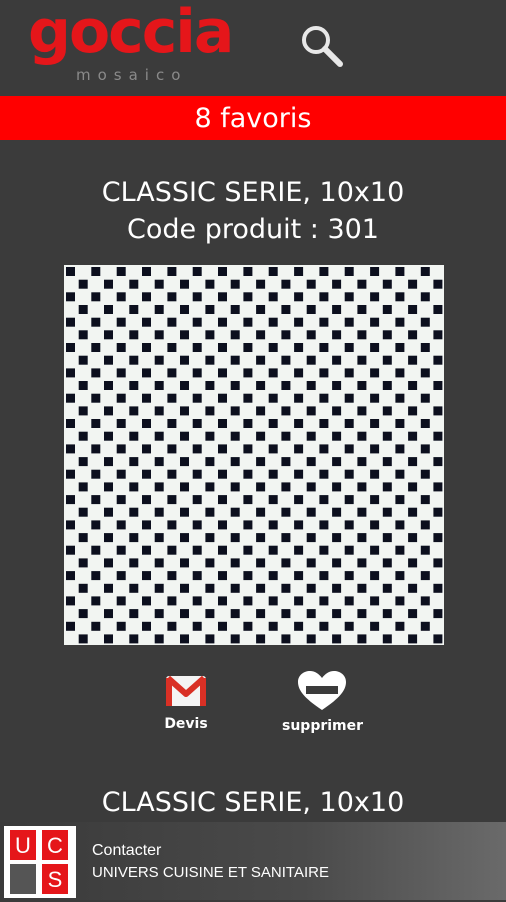 This screenshot has height=902, width=506. Describe the element at coordinates (143, 46) in the screenshot. I see `goccia-logo: goccia mosaico` at that location.